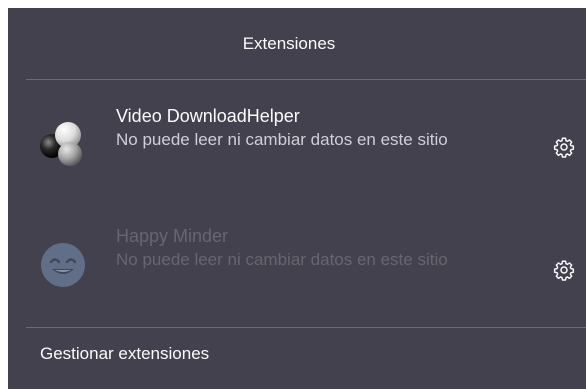 The width and height of the screenshot is (586, 389). What do you see at coordinates (63, 144) in the screenshot?
I see `molecule-icon` at bounding box center [63, 144].